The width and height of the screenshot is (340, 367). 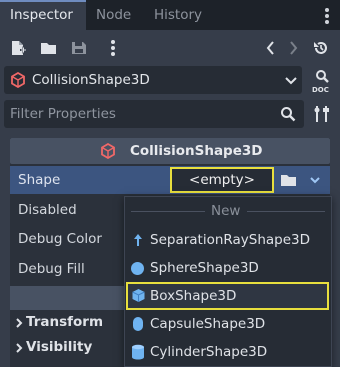 I want to click on popup-item-label: CapsuleShape3D, so click(x=208, y=324).